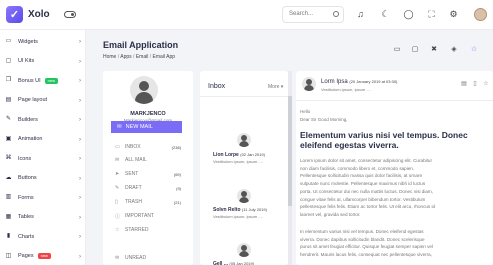 The width and height of the screenshot is (493, 265). I want to click on folder-label: TRASH, so click(133, 202).